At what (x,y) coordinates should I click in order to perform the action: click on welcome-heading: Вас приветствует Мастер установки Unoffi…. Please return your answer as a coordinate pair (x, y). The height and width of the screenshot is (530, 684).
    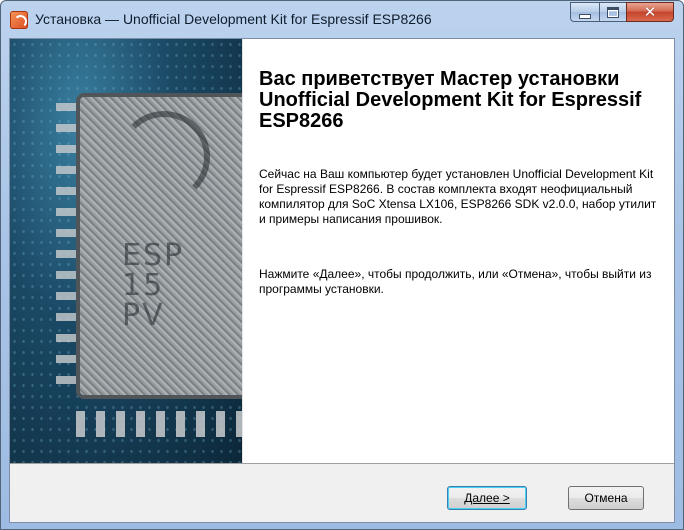
    Looking at the image, I should click on (450, 100).